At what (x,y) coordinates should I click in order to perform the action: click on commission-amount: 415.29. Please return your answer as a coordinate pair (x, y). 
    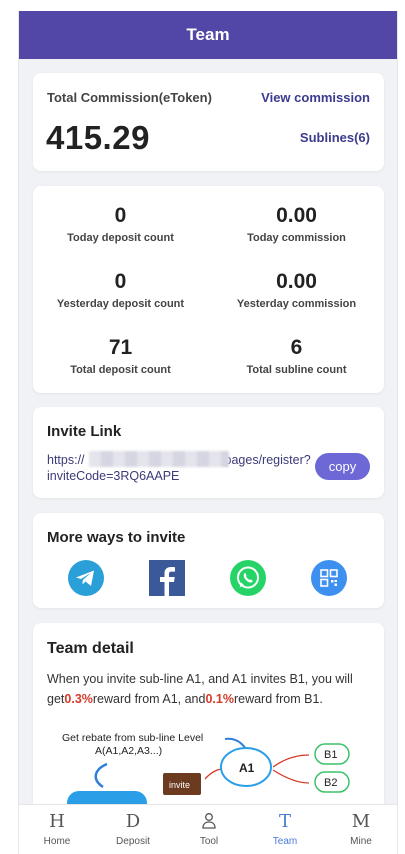
    Looking at the image, I should click on (98, 137).